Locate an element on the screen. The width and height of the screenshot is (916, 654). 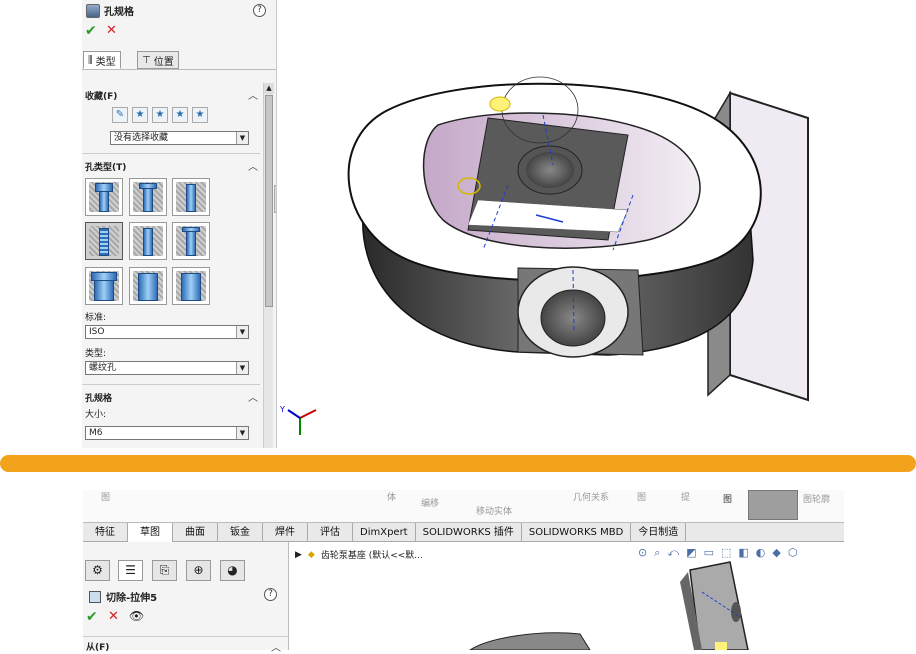
ribbon-text: 移动实体 is located at coordinates (494, 512).